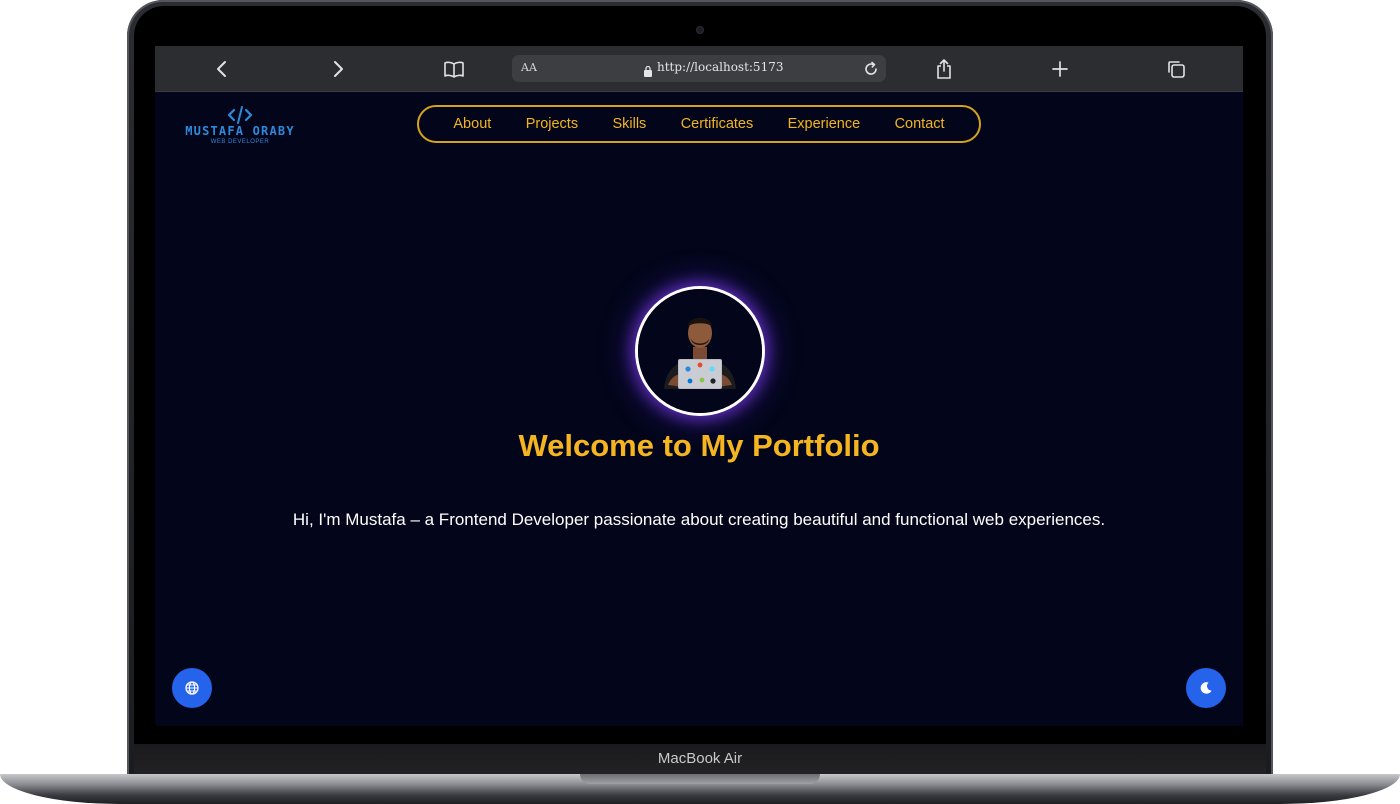 This screenshot has height=804, width=1400. What do you see at coordinates (222, 69) in the screenshot?
I see `back-icon` at bounding box center [222, 69].